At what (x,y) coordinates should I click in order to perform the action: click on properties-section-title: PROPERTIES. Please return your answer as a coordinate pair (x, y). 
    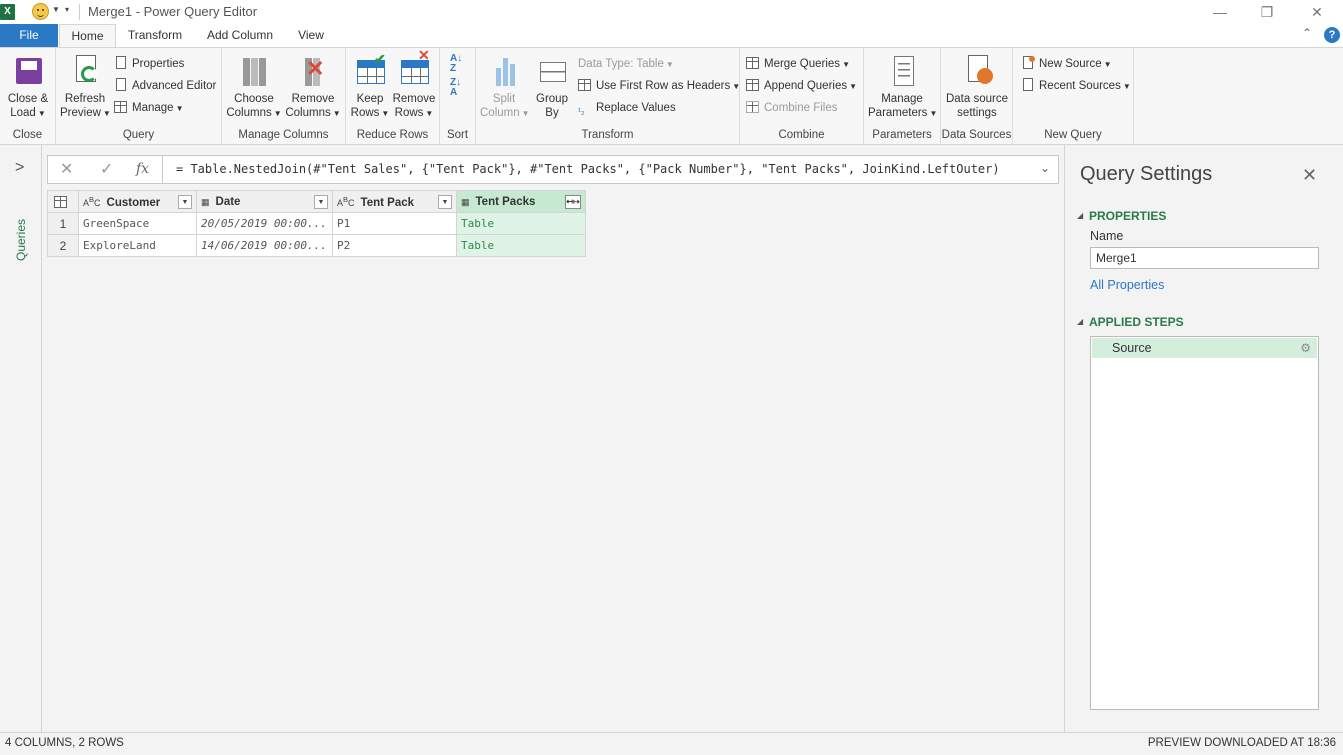
    Looking at the image, I should click on (1127, 216).